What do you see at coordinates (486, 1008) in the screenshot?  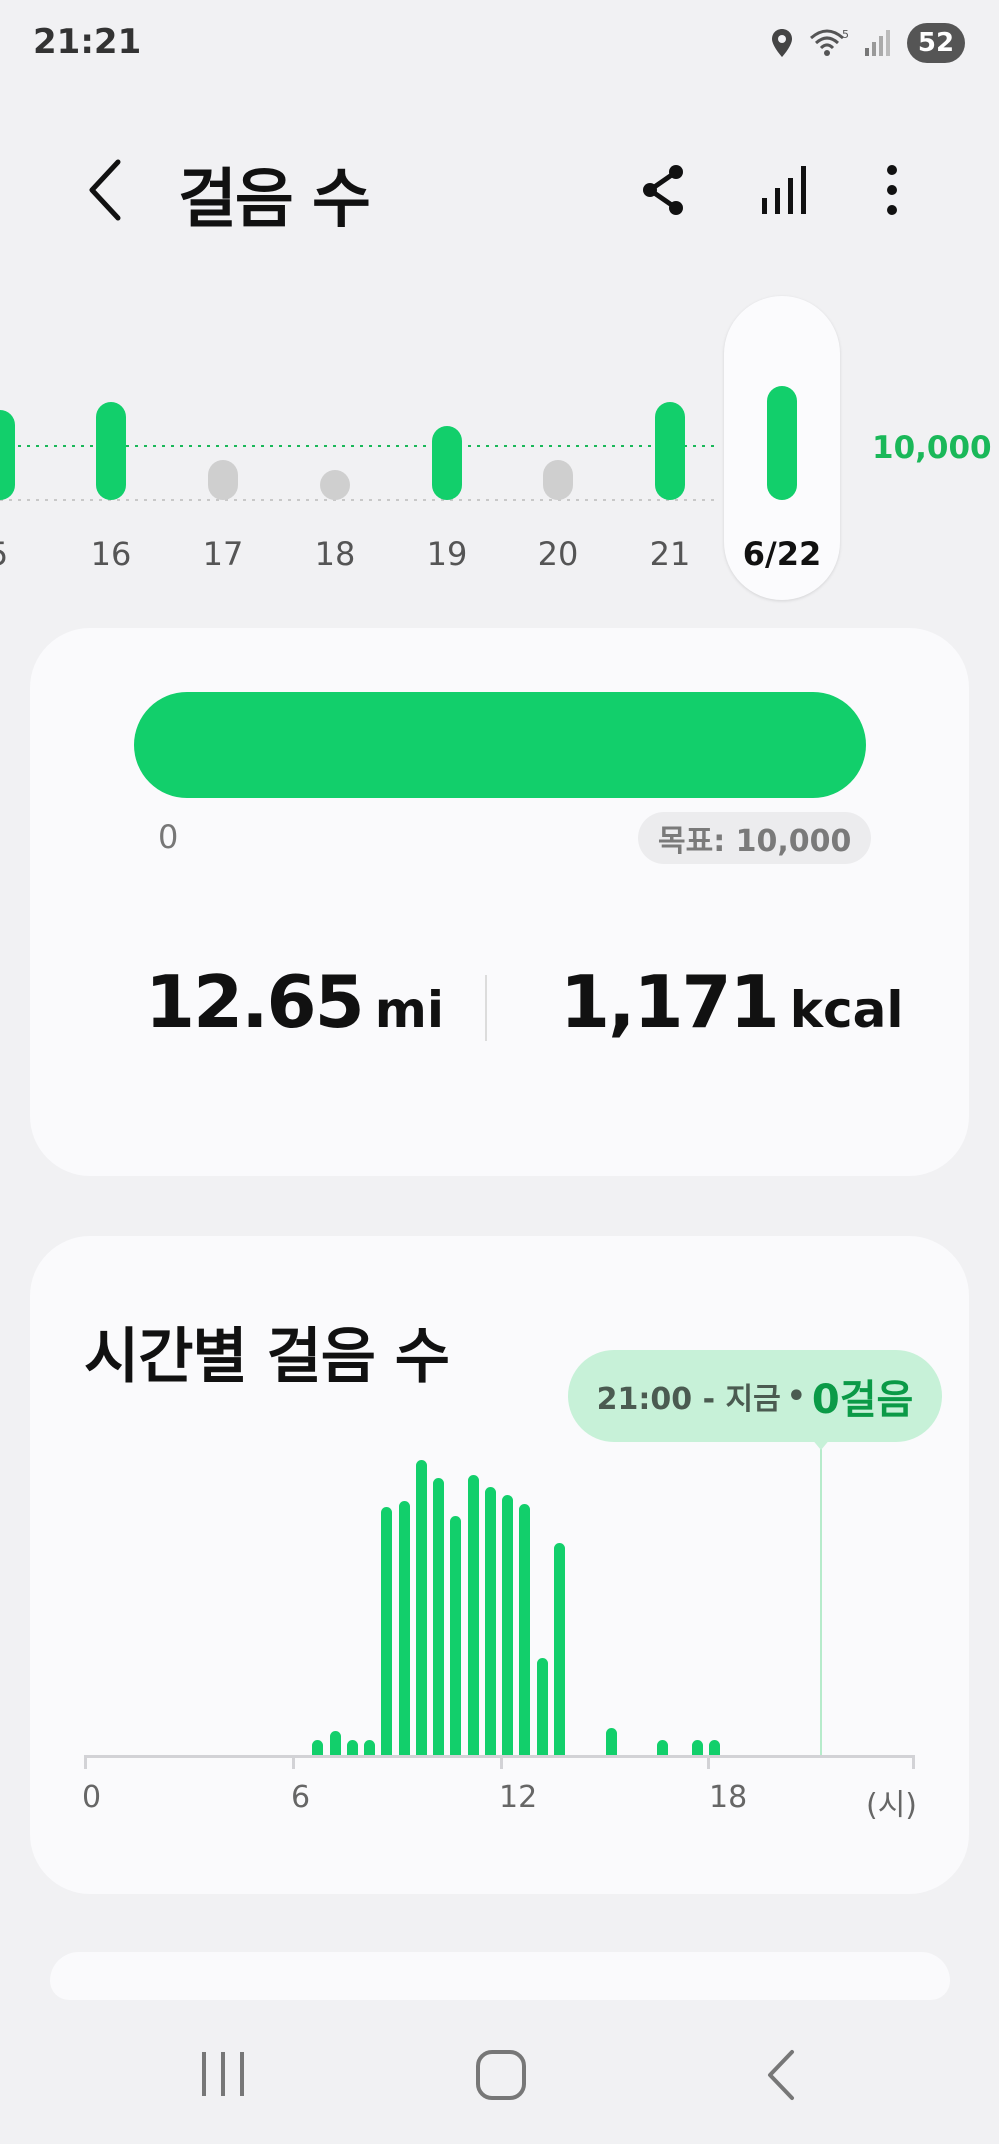 I see `stat-divider` at bounding box center [486, 1008].